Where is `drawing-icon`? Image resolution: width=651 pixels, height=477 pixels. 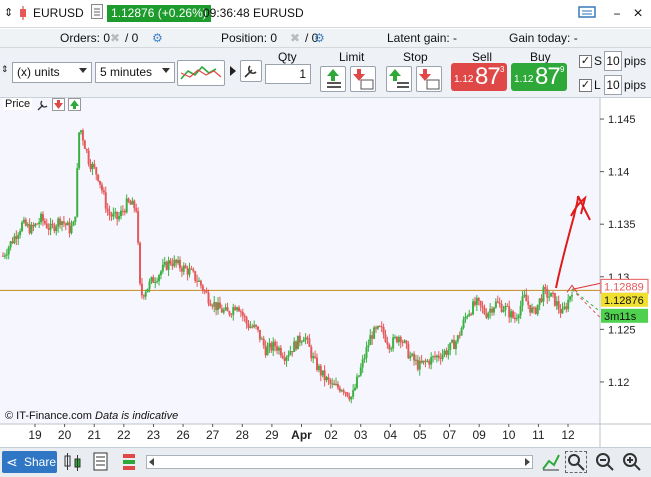 drawing-icon is located at coordinates (551, 463).